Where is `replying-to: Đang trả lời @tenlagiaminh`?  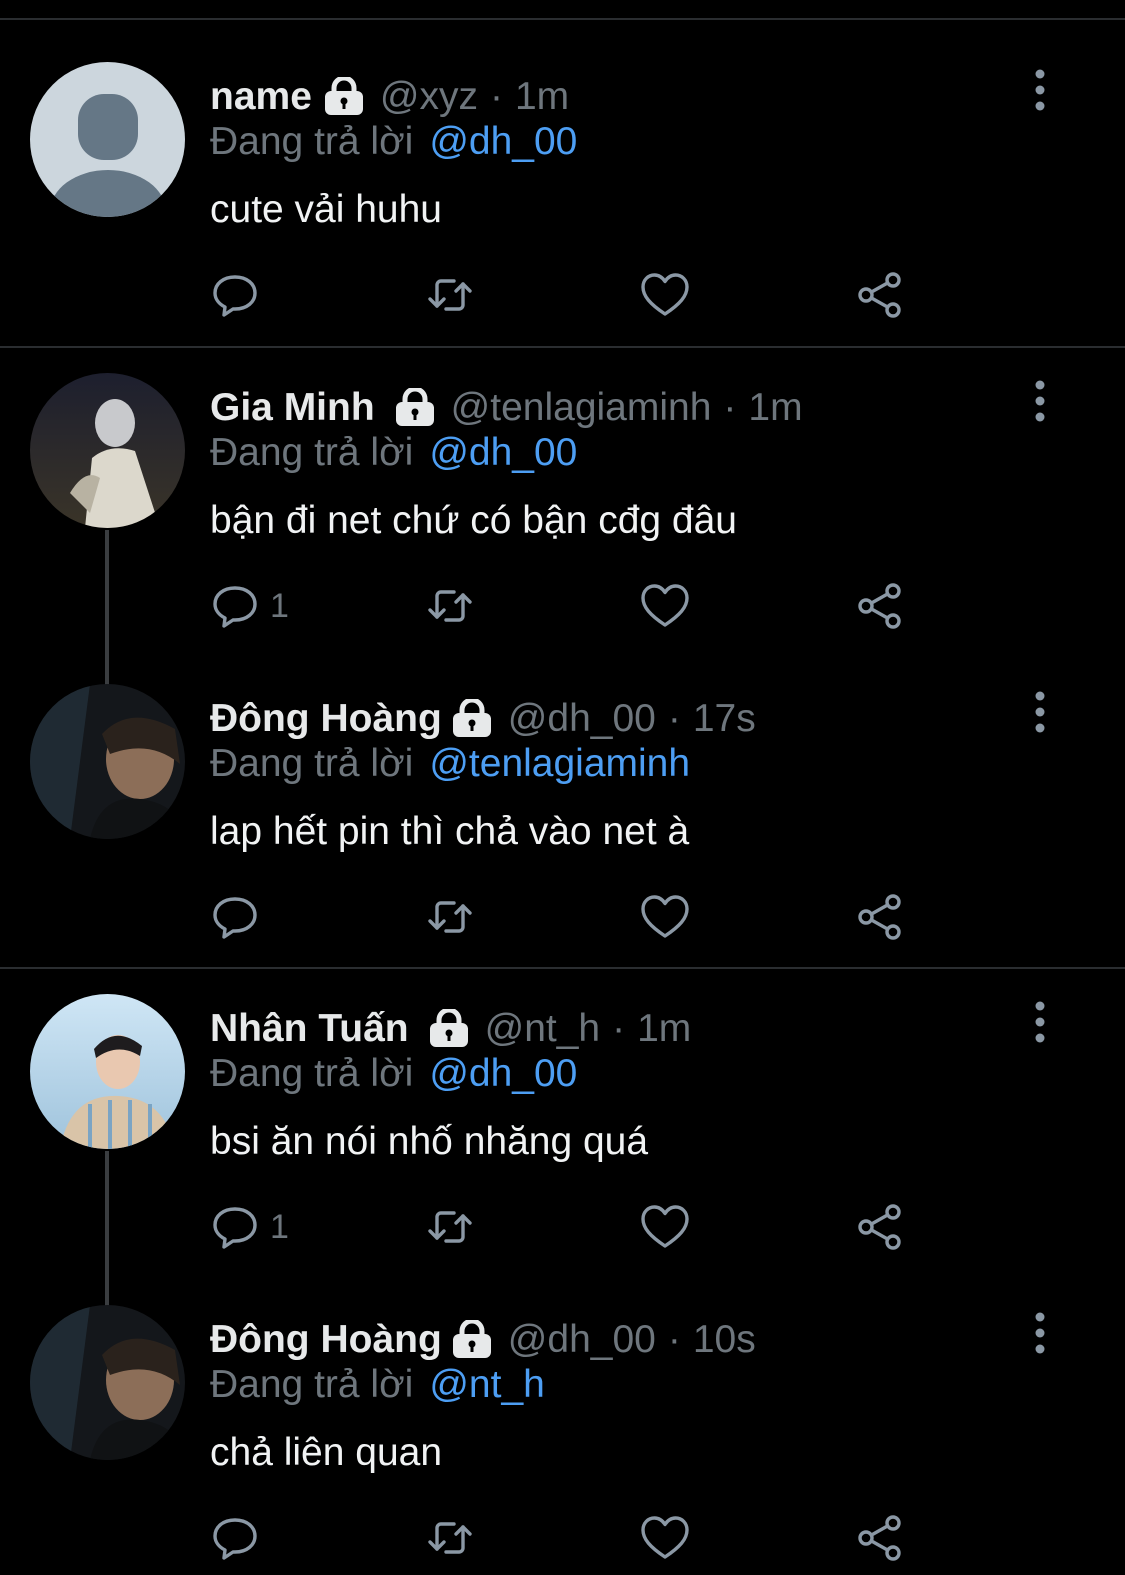 replying-to: Đang trả lời @tenlagiaminh is located at coordinates (450, 764).